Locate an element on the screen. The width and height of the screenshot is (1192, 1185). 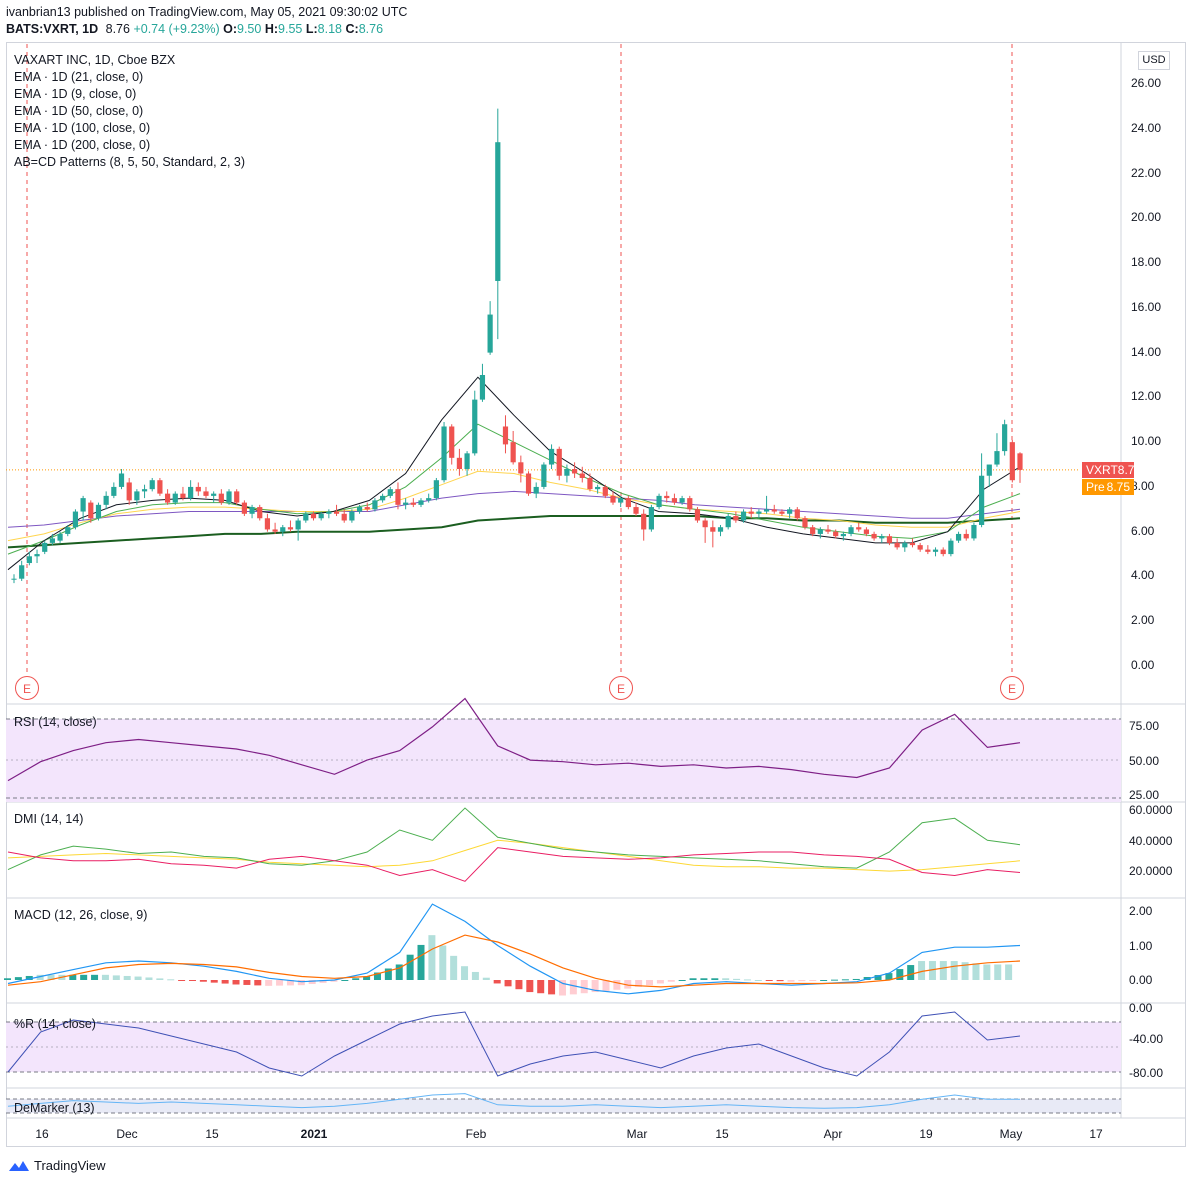
date-tick-2021: 2021 is located at coordinates (314, 1134).